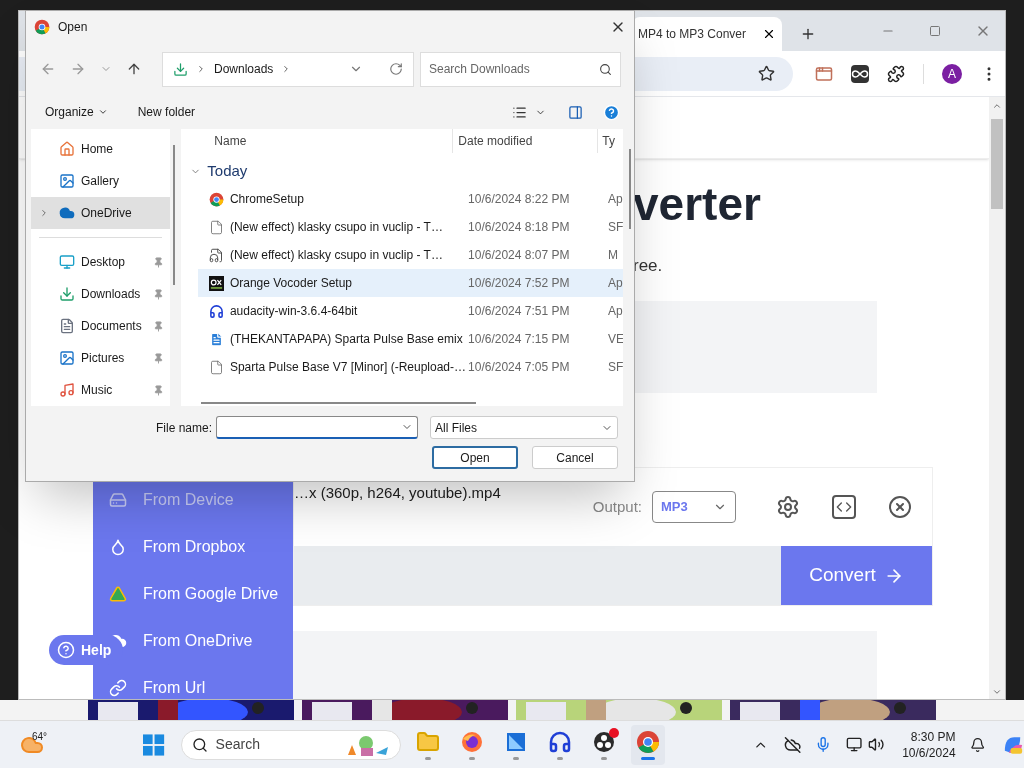 The width and height of the screenshot is (1024, 768). What do you see at coordinates (808, 34) in the screenshot?
I see `new-tab-icon` at bounding box center [808, 34].